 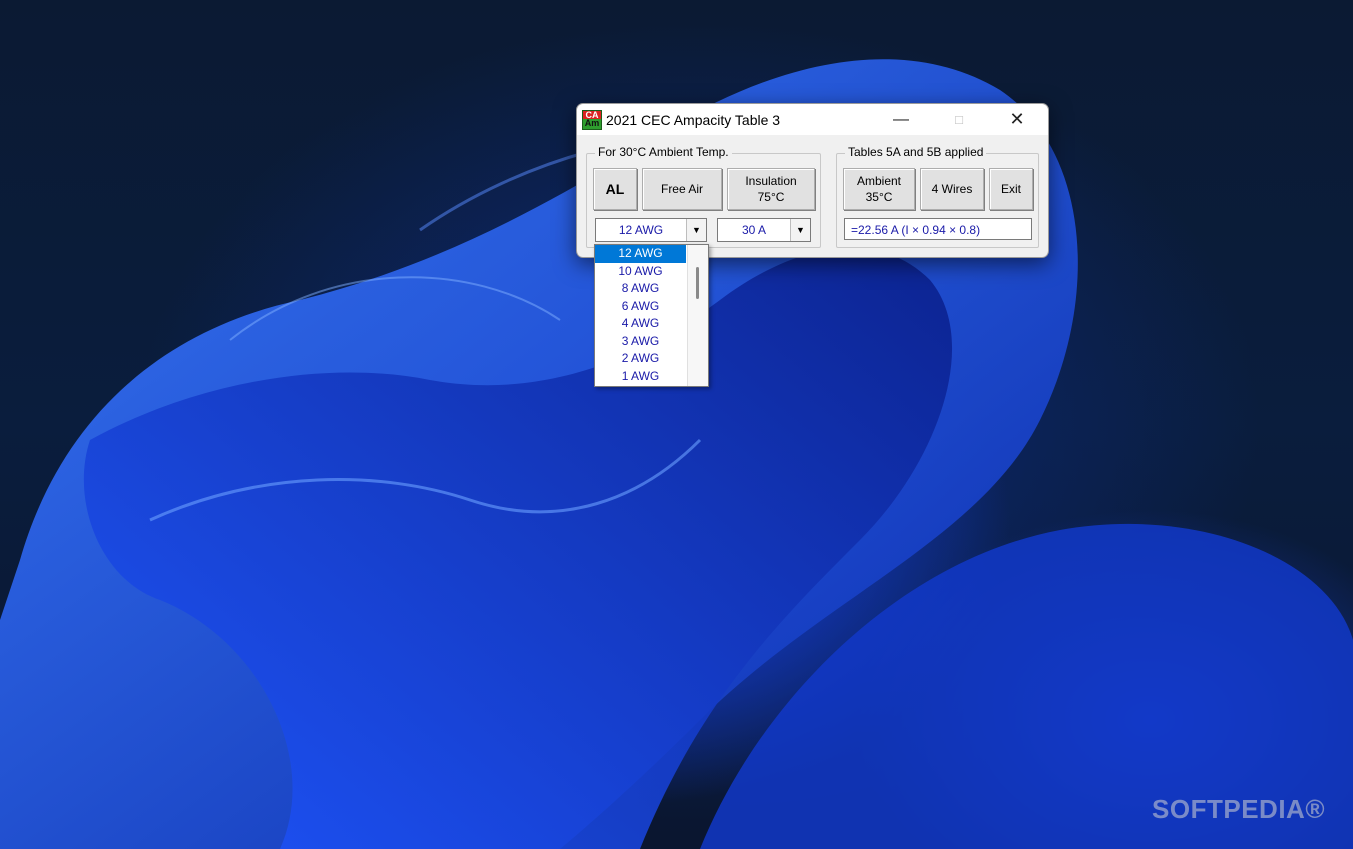 I want to click on wire-size-combo: 12 AWG ▼, so click(x=651, y=230).